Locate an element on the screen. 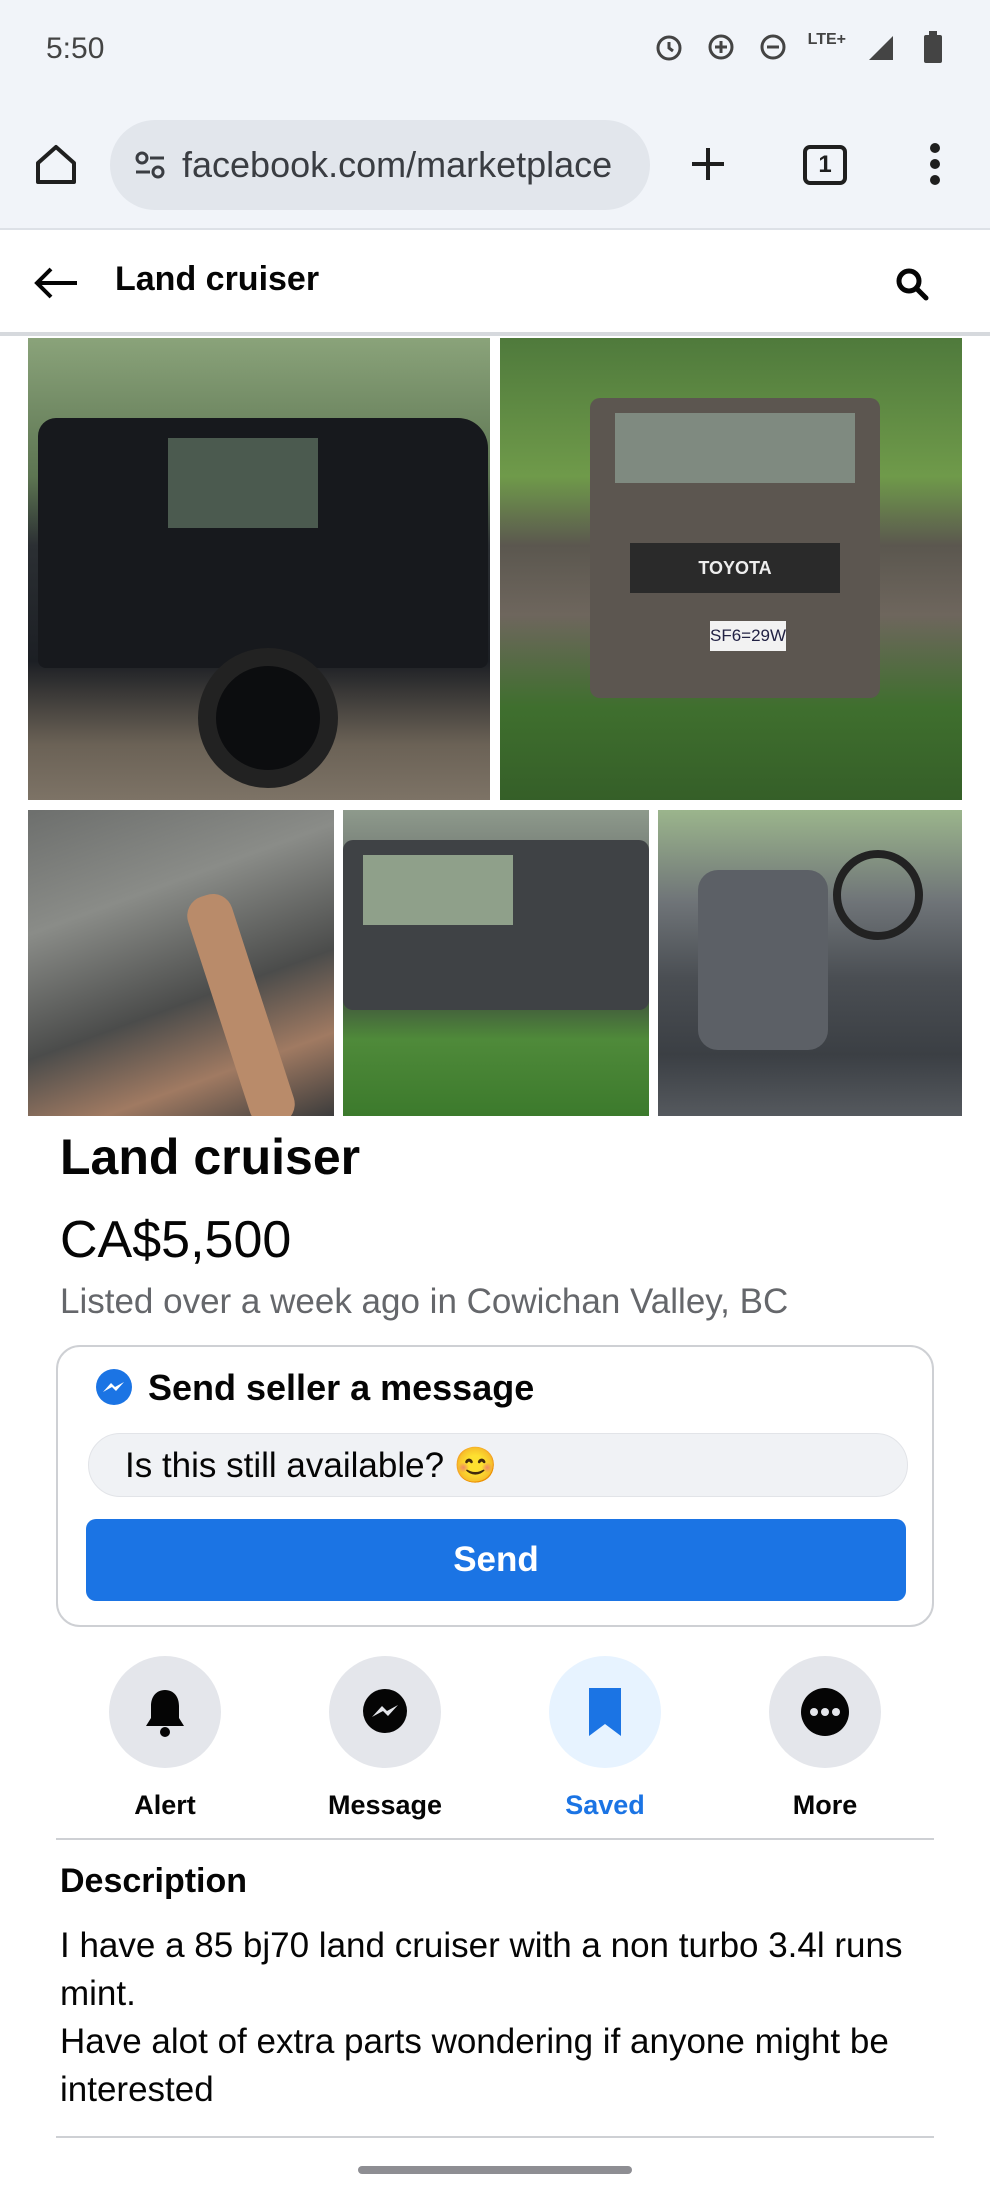 The image size is (990, 2200). more-circle is located at coordinates (825, 1712).